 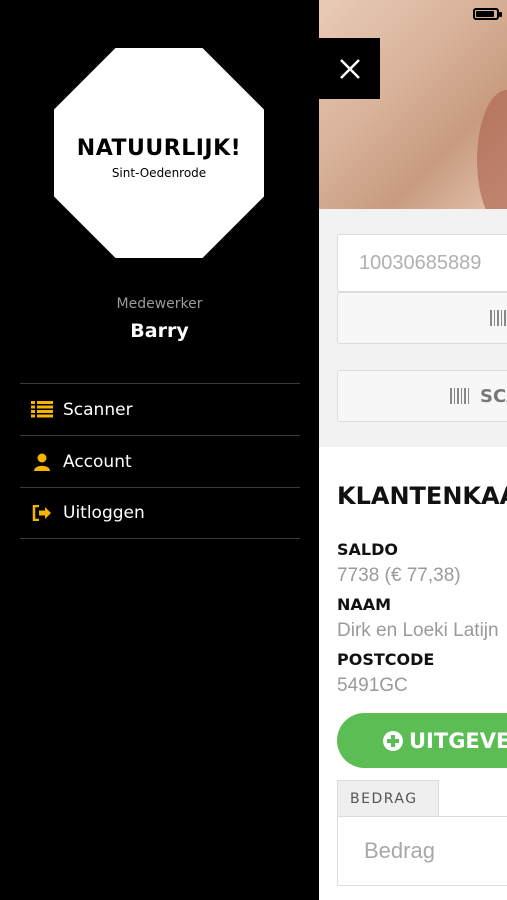 I want to click on plus-circle-icon, so click(x=393, y=740).